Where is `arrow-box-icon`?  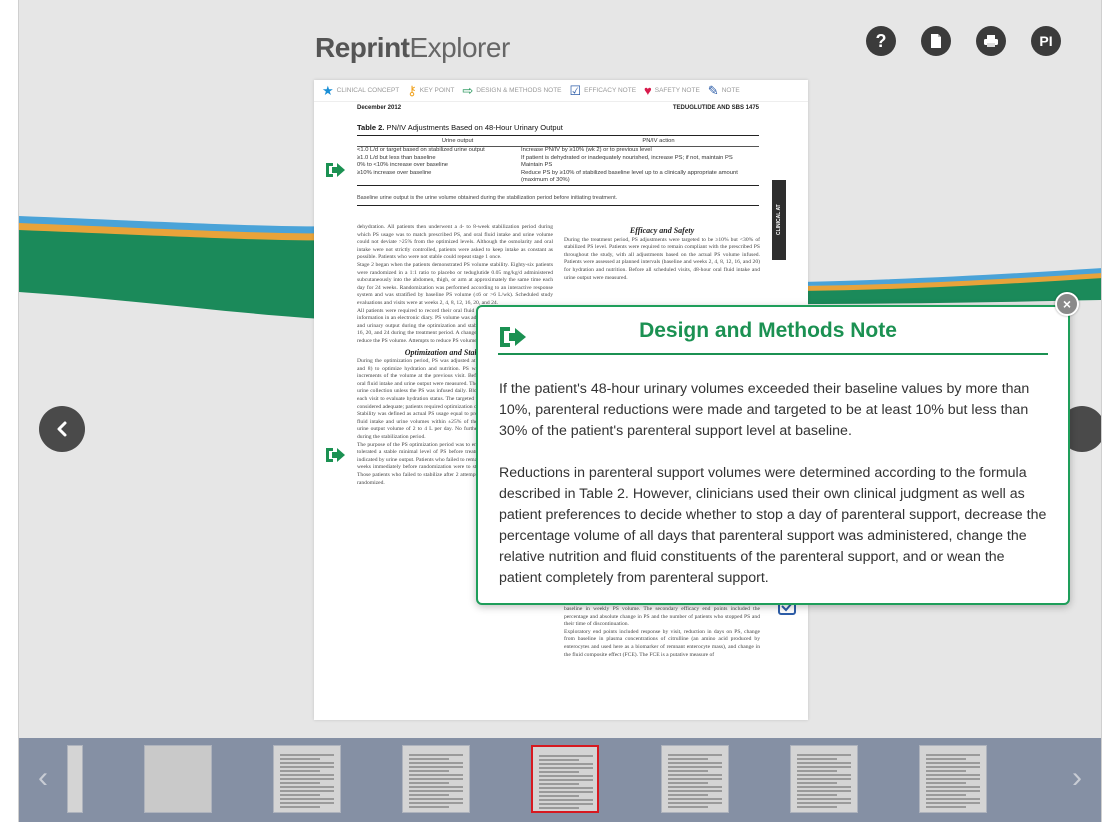
arrow-box-icon is located at coordinates (513, 337).